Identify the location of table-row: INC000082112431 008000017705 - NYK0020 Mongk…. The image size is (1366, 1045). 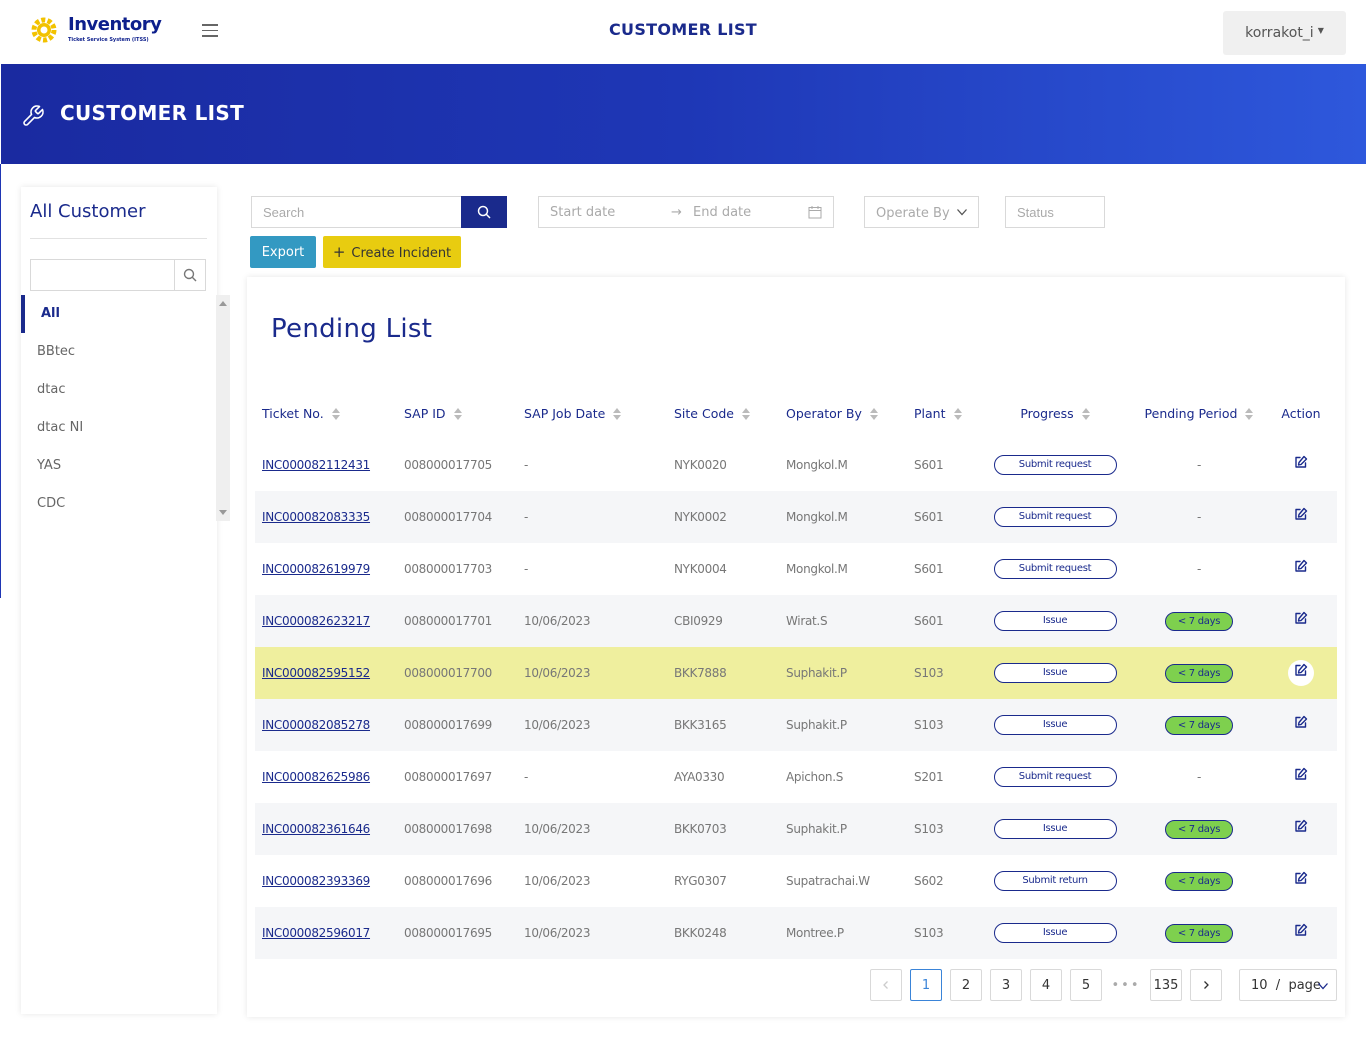
(796, 465).